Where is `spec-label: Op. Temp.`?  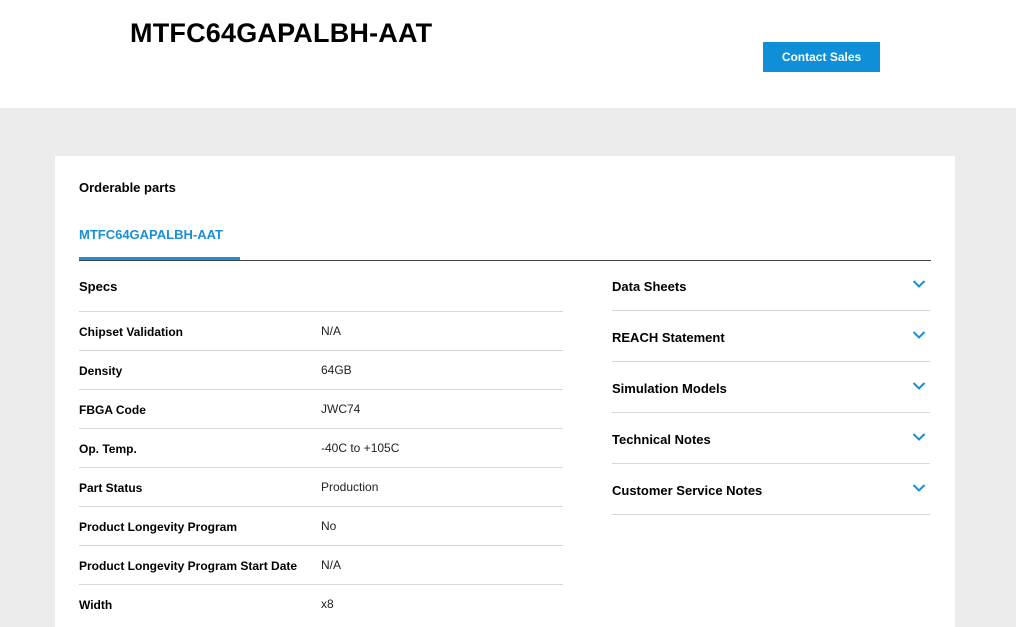 spec-label: Op. Temp. is located at coordinates (108, 449).